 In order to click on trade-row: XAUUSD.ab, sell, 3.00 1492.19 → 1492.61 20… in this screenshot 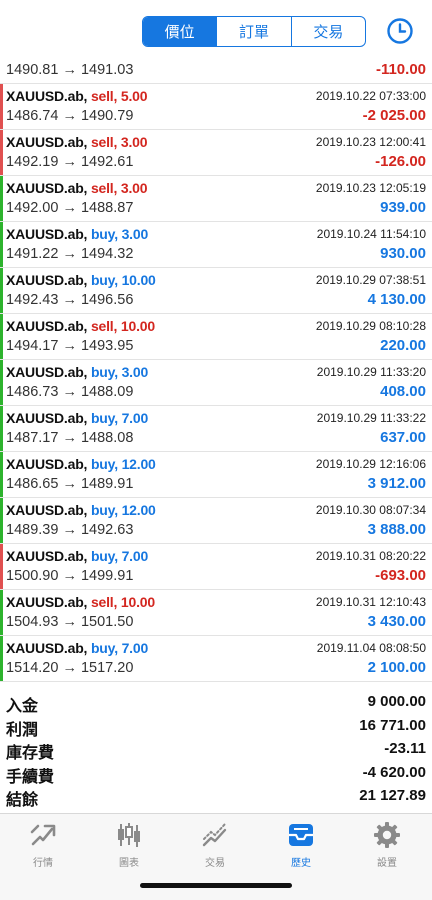, I will do `click(216, 153)`.